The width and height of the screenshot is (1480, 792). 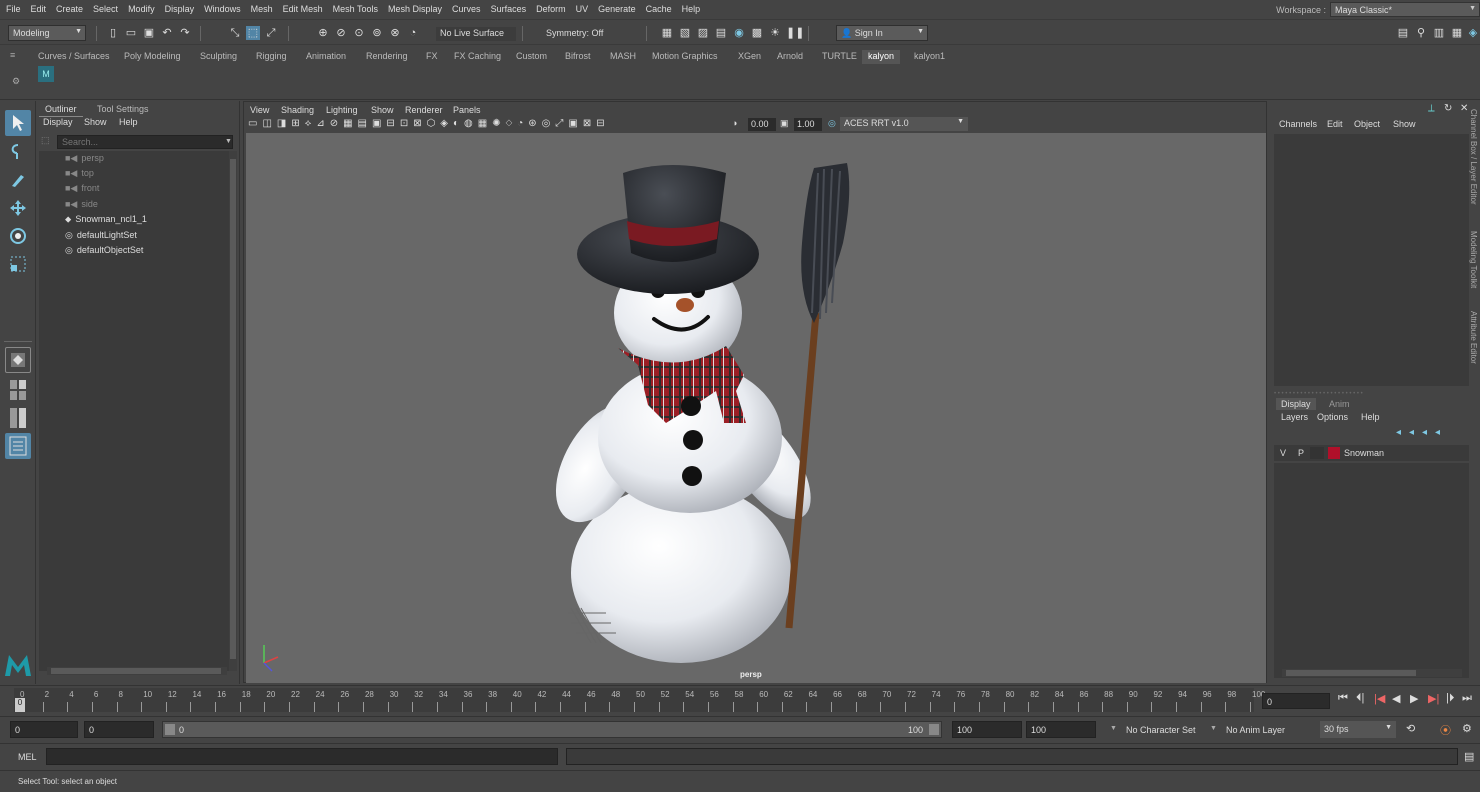 I want to click on menu-mesh-tools: Mesh Tools, so click(x=354, y=7).